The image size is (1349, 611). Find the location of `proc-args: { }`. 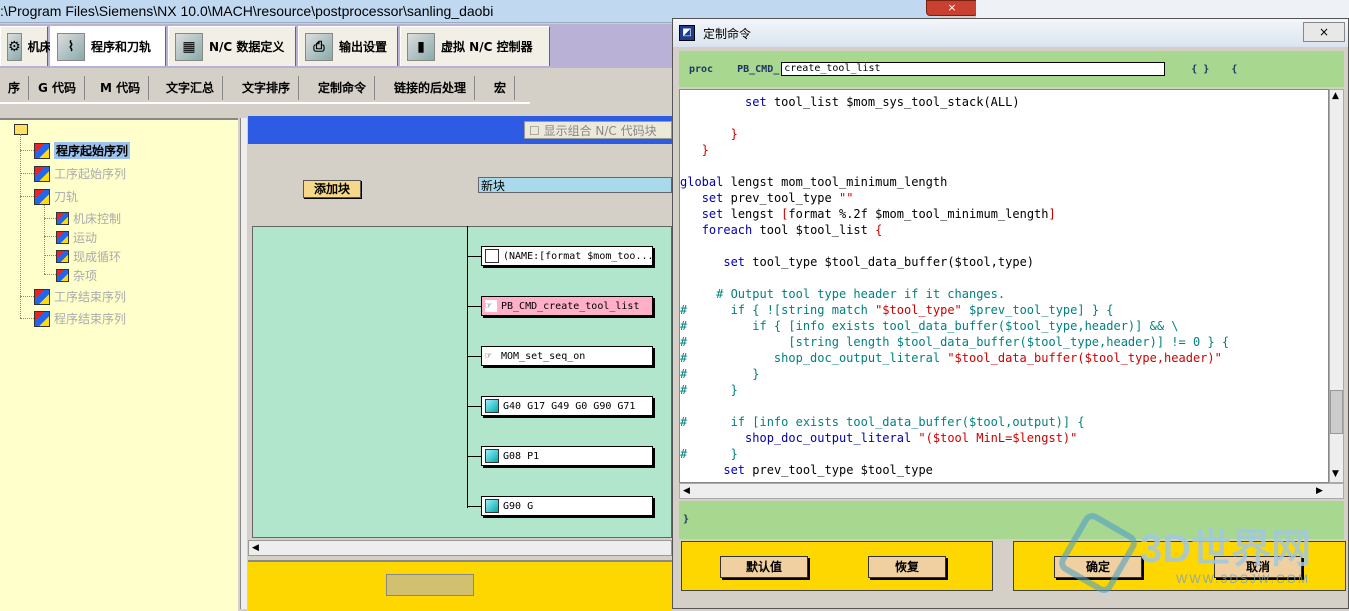

proc-args: { } is located at coordinates (1200, 69).